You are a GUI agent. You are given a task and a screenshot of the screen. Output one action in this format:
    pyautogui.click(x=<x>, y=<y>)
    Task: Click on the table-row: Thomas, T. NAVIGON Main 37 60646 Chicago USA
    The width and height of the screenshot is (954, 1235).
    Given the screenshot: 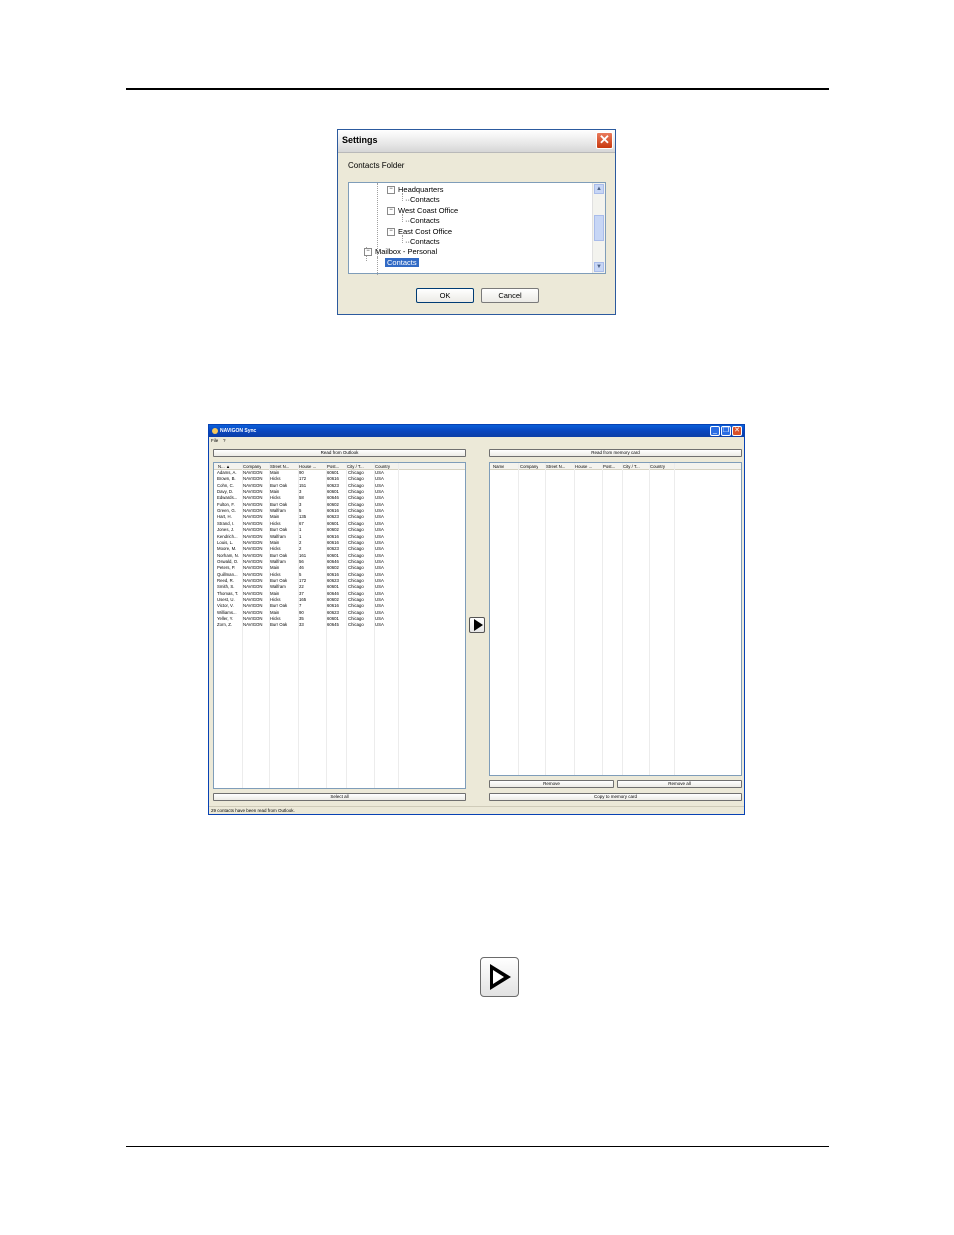 What is the action you would take?
    pyautogui.click(x=339, y=594)
    